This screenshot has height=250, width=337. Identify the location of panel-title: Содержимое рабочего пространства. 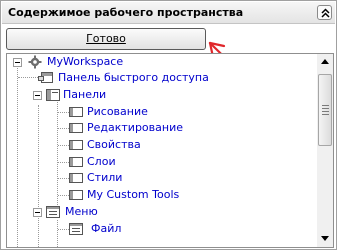
(126, 12).